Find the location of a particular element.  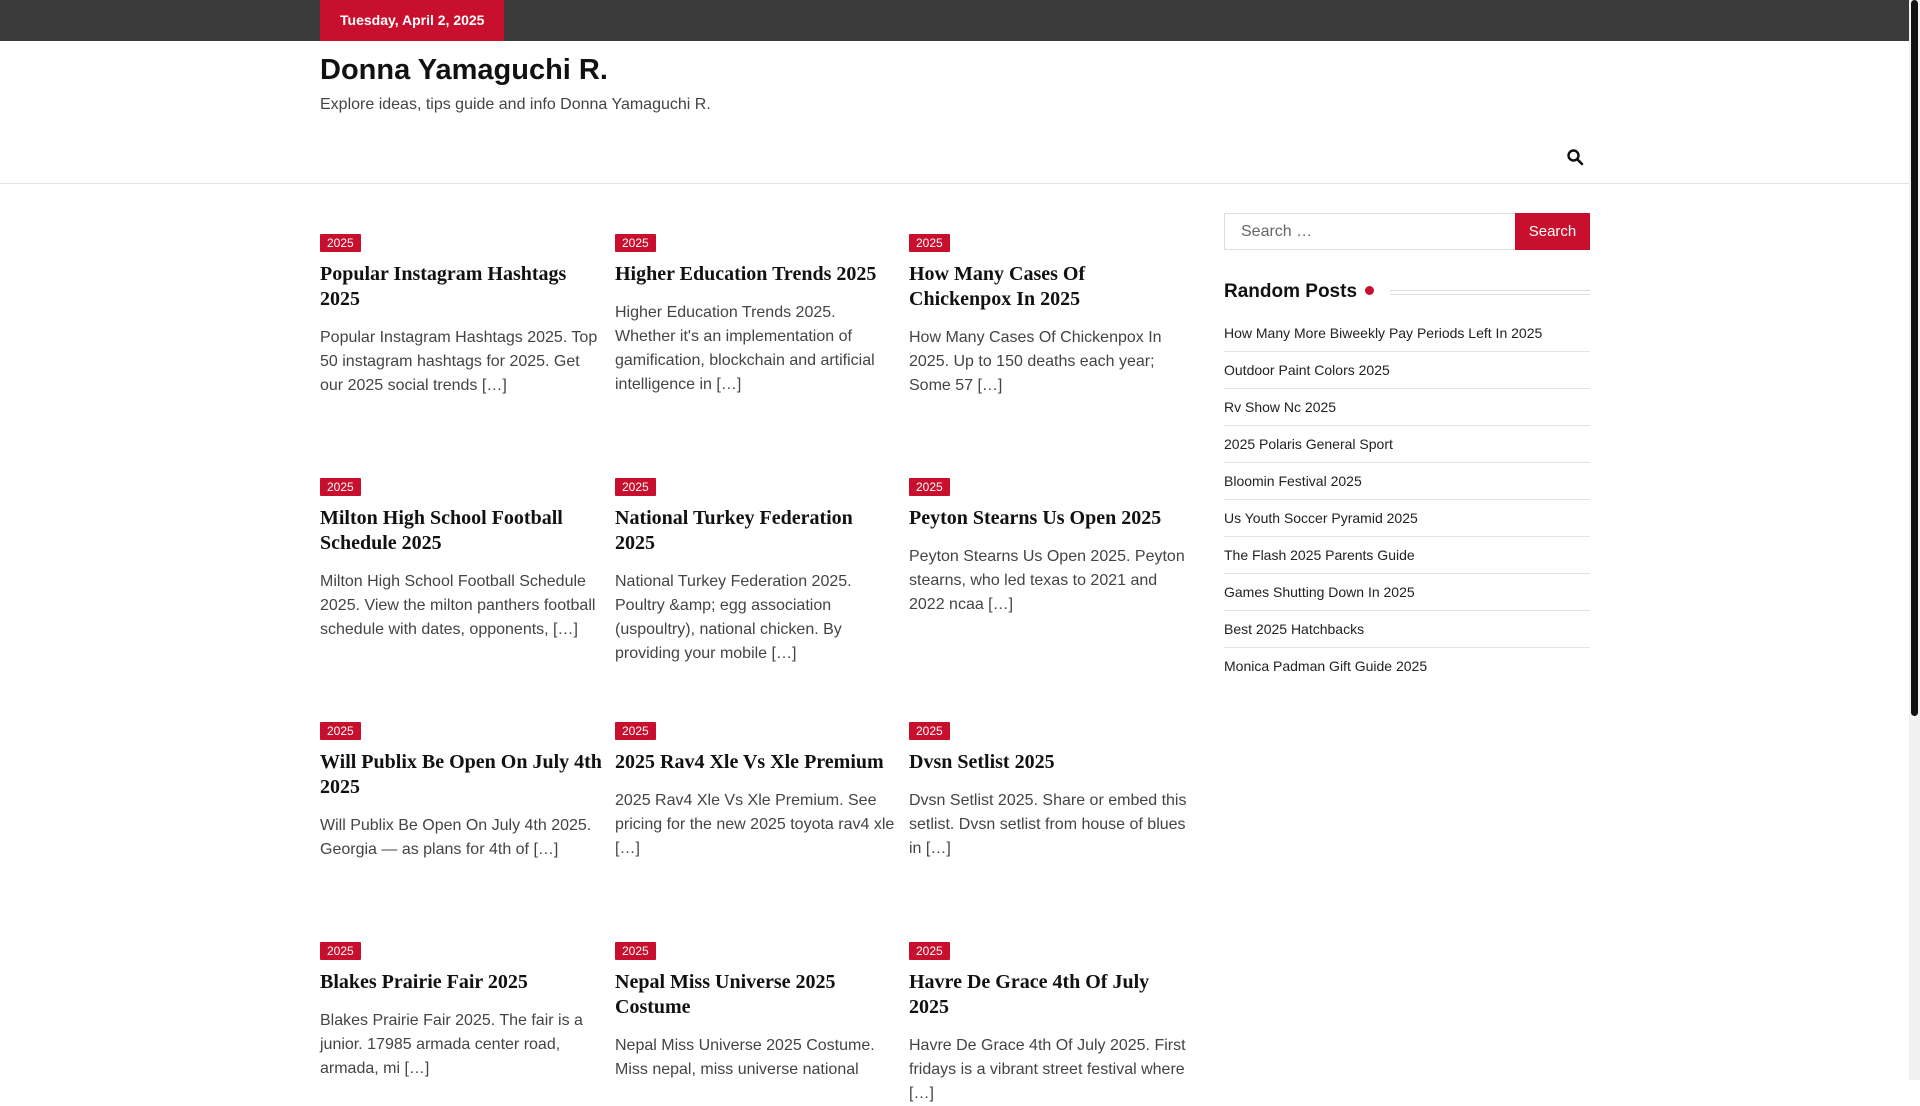

site-title: Donna Yamaguchi R. is located at coordinates (464, 70).